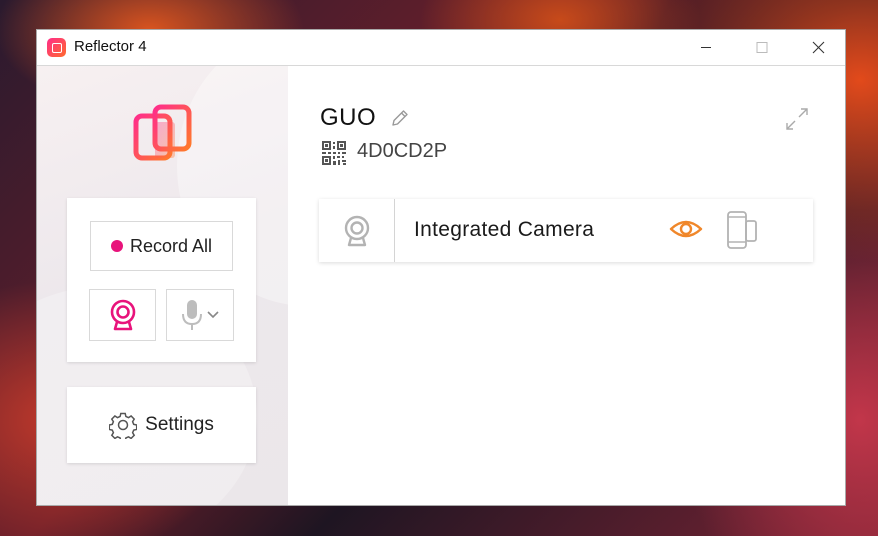 This screenshot has height=536, width=878. Describe the element at coordinates (191, 315) in the screenshot. I see `microphone-icon` at that location.